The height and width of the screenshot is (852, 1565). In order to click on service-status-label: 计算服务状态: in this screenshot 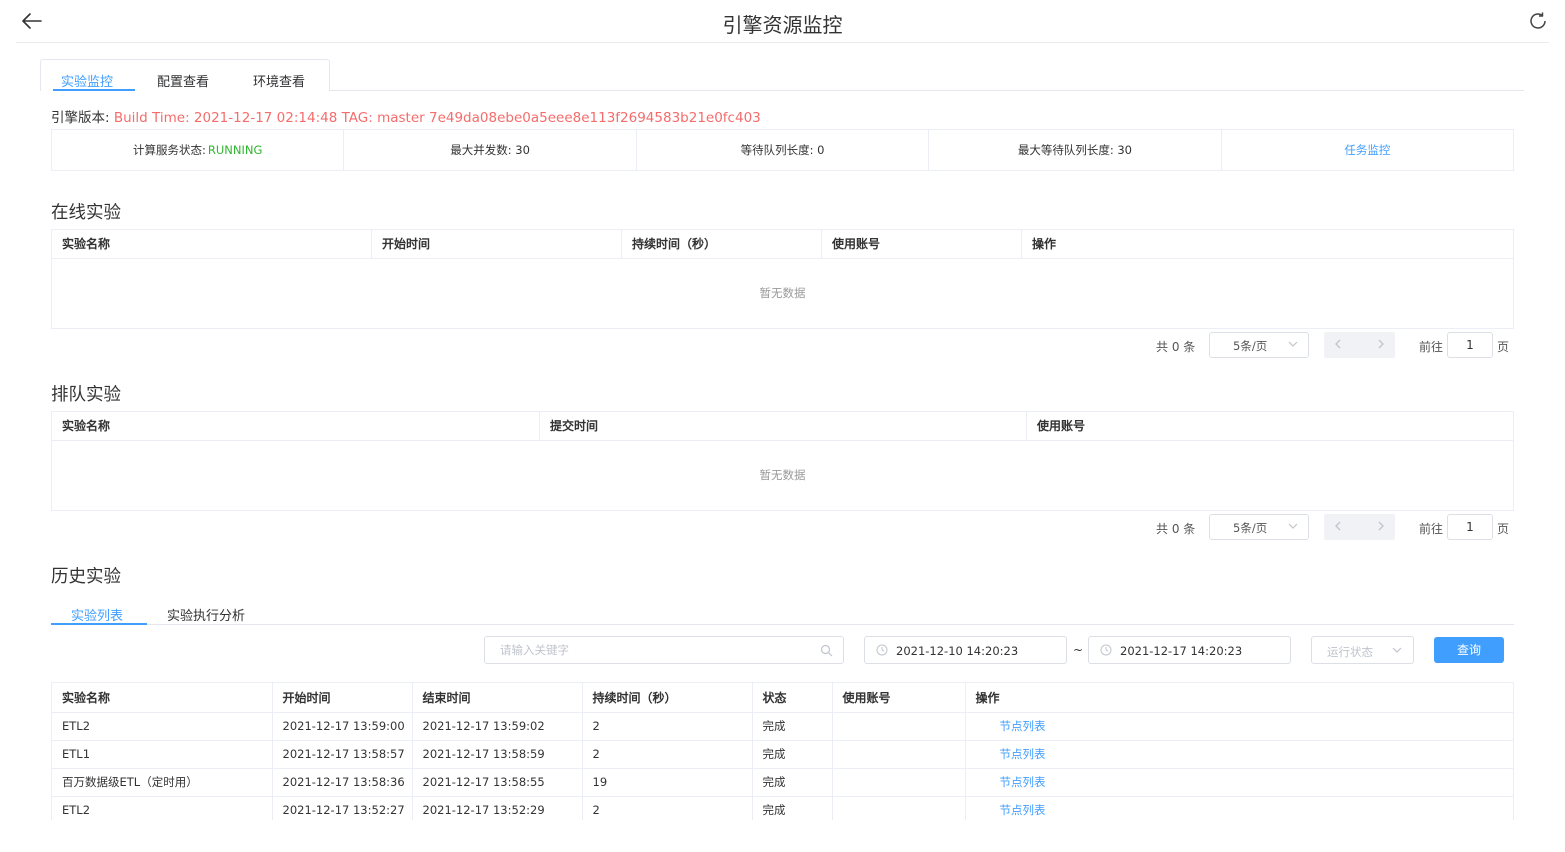, I will do `click(169, 150)`.